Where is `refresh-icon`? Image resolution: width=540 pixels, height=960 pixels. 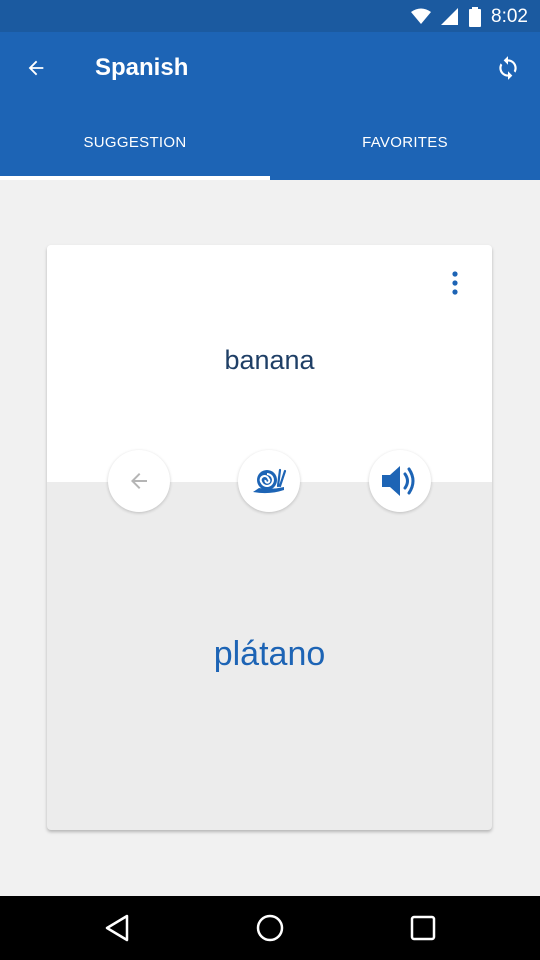
refresh-icon is located at coordinates (508, 68).